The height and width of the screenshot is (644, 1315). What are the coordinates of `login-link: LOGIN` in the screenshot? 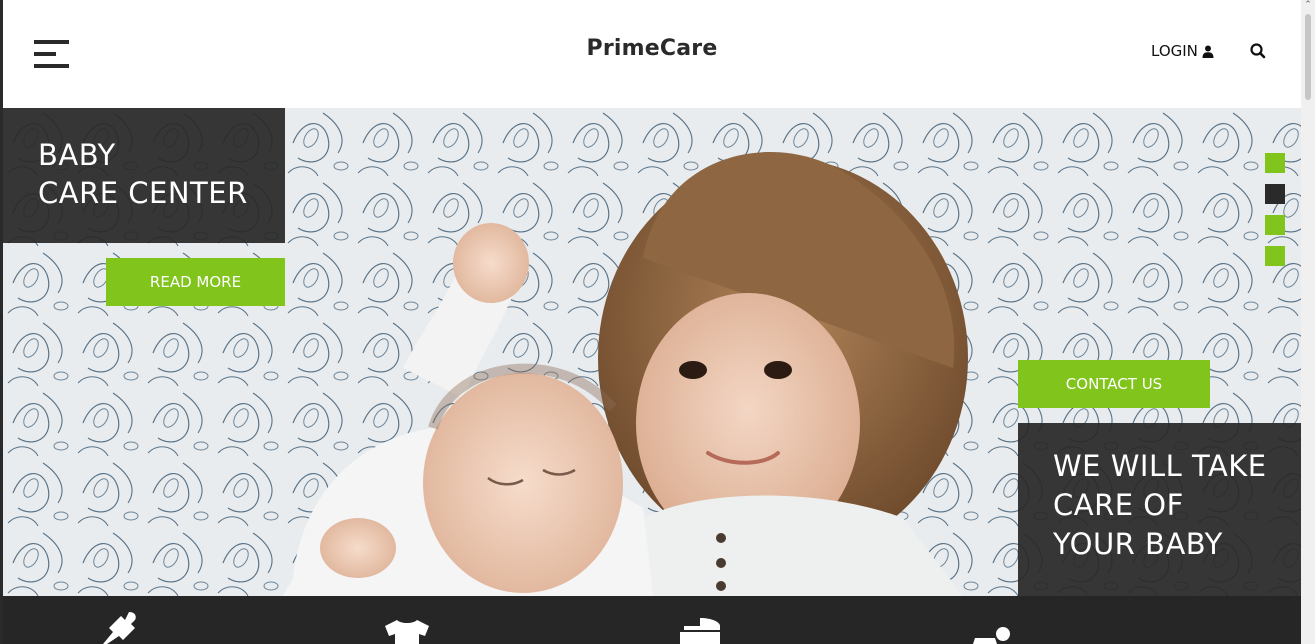 It's located at (1182, 51).